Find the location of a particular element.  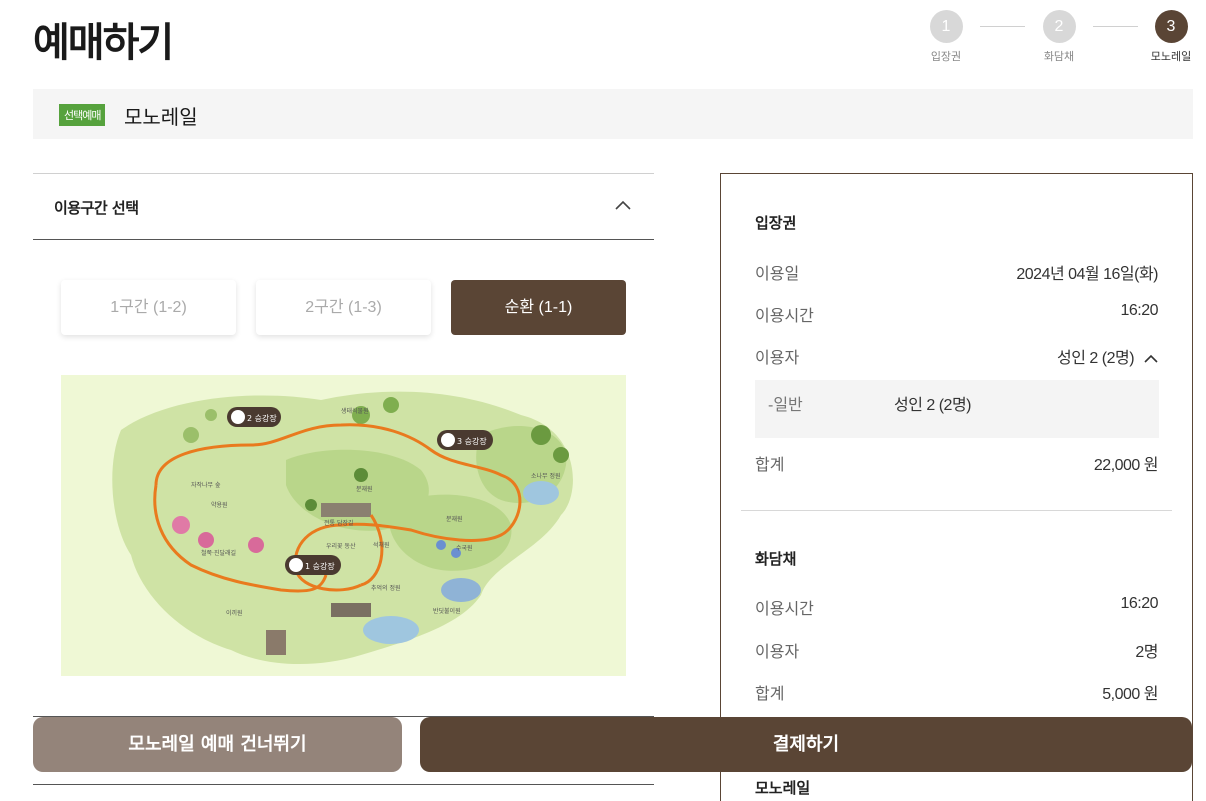

route-section-header: 이용구간 선택 is located at coordinates (343, 206).